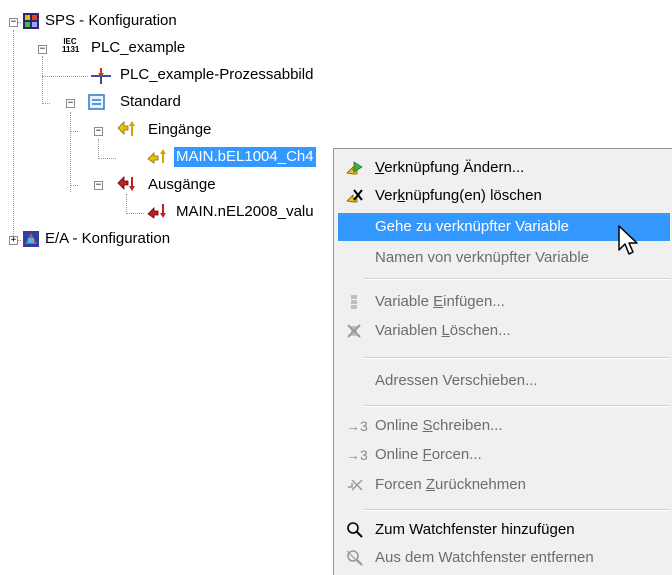 This screenshot has height=575, width=672. What do you see at coordinates (31, 239) in the screenshot?
I see `io-config-icon` at bounding box center [31, 239].